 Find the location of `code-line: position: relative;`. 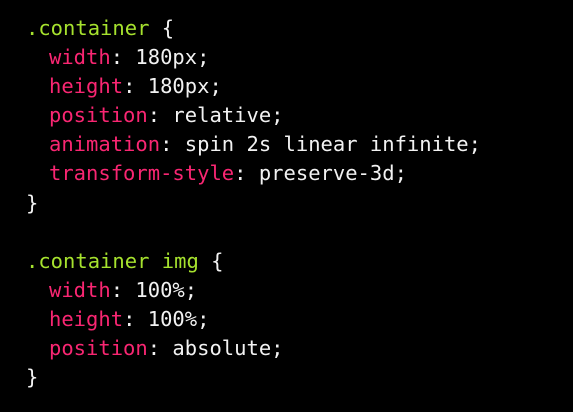

code-line: position: relative; is located at coordinates (299, 115).